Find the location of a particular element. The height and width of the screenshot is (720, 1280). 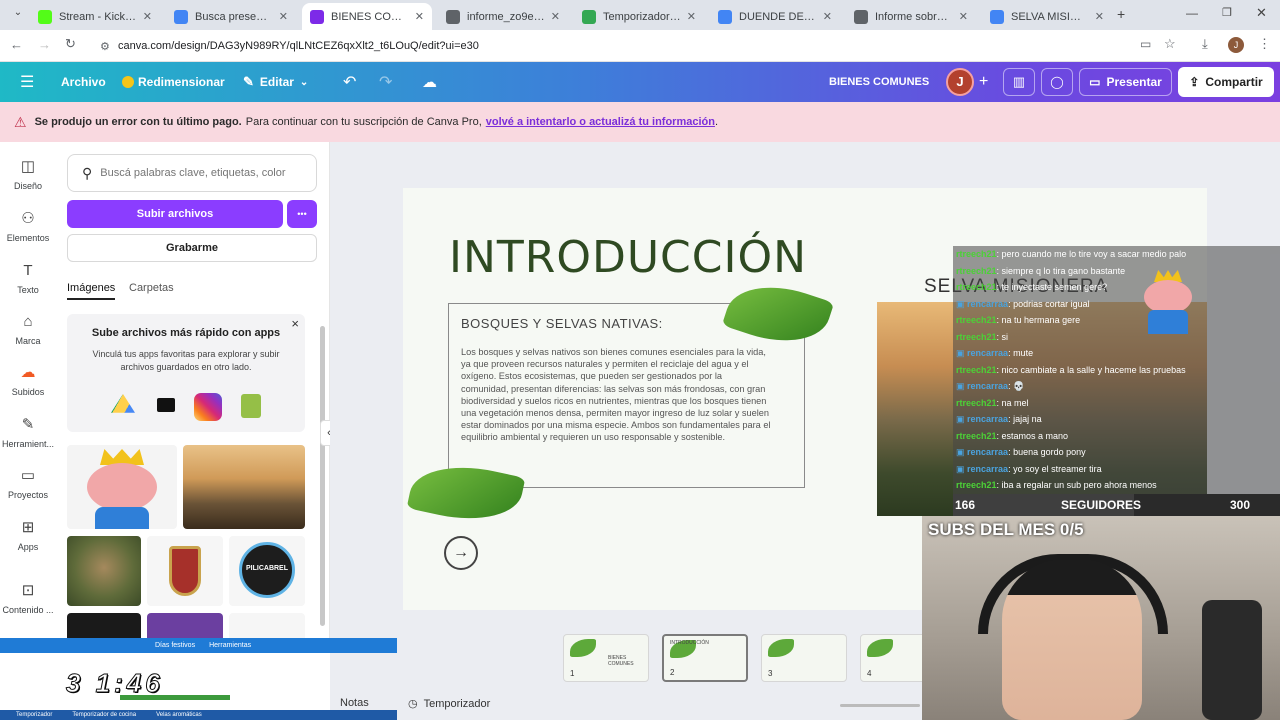

thumbnail-2: INTRODUCCIÓN 2 is located at coordinates (705, 658).